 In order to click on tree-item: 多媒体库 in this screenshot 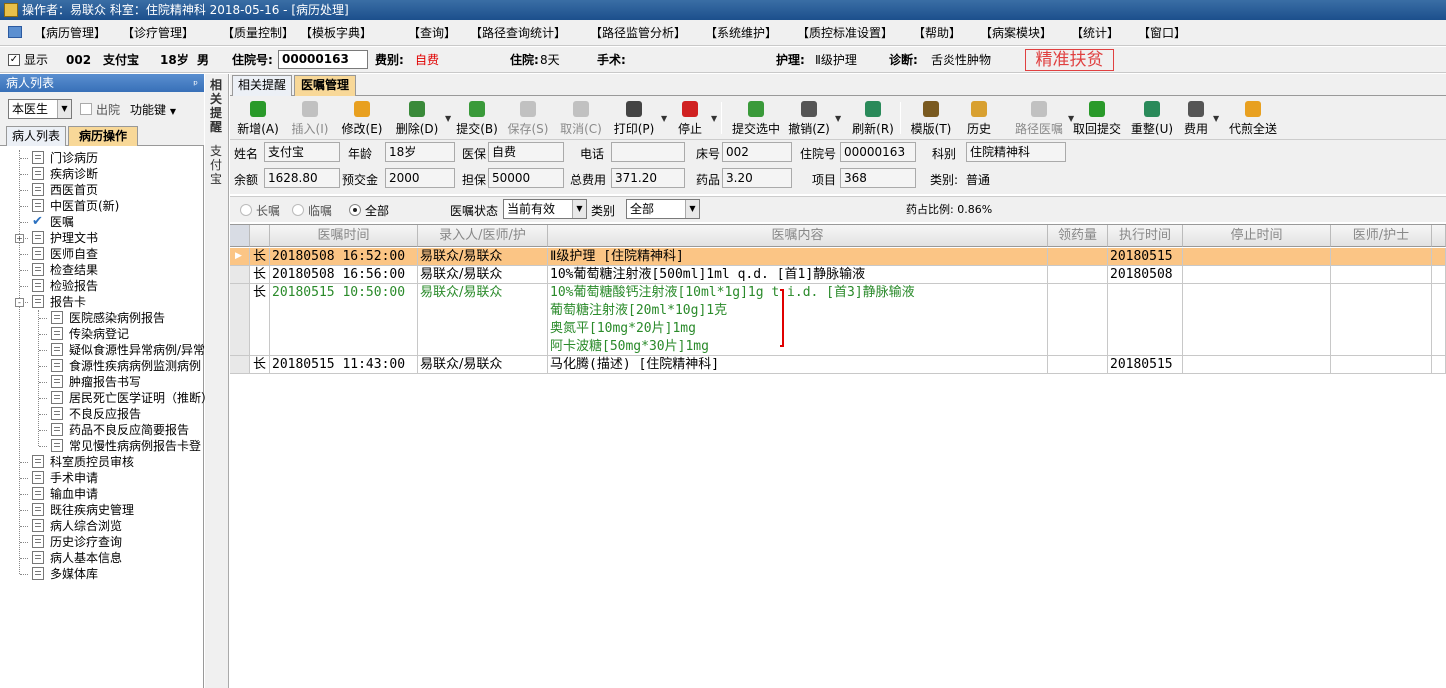, I will do `click(102, 574)`.